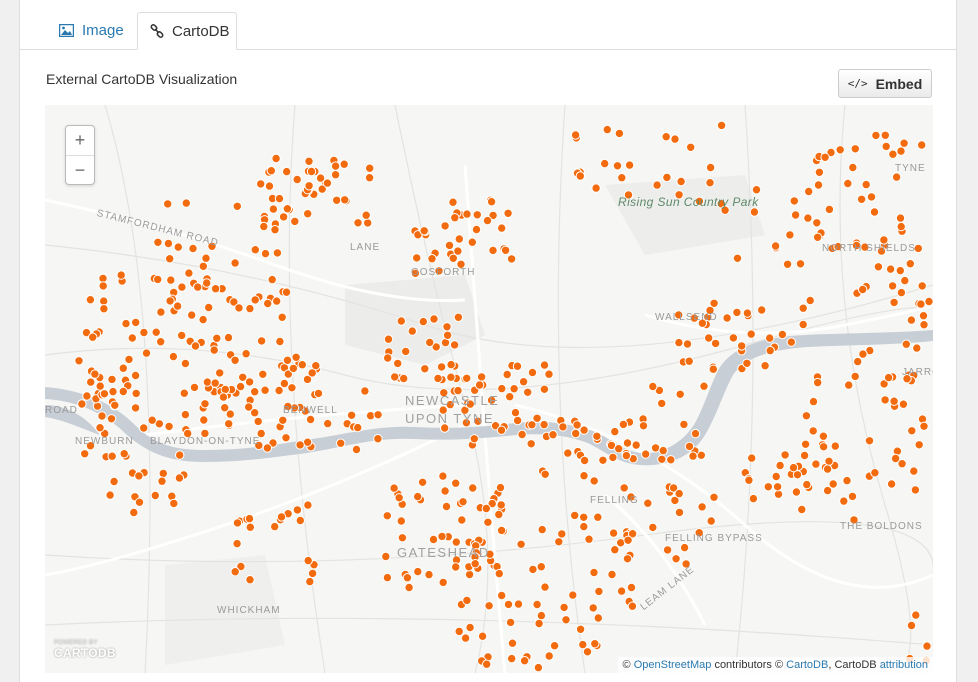 The height and width of the screenshot is (682, 978). I want to click on embed-button: </> Embed, so click(885, 83).